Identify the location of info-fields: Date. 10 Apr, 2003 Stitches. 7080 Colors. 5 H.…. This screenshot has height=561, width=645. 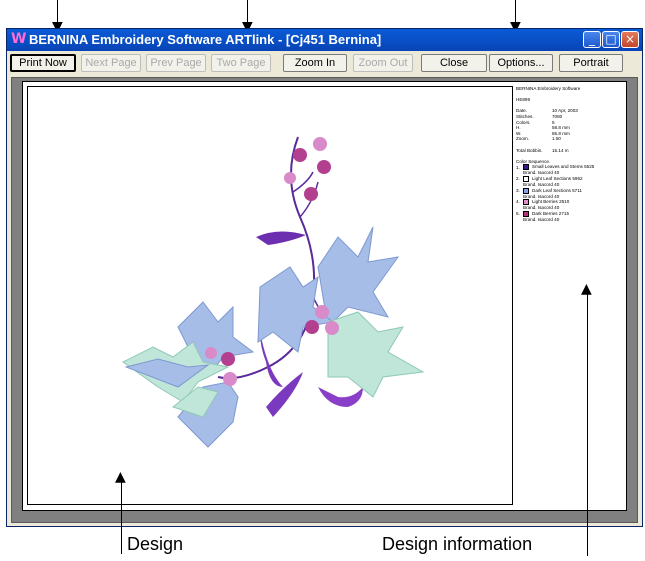
(569, 125).